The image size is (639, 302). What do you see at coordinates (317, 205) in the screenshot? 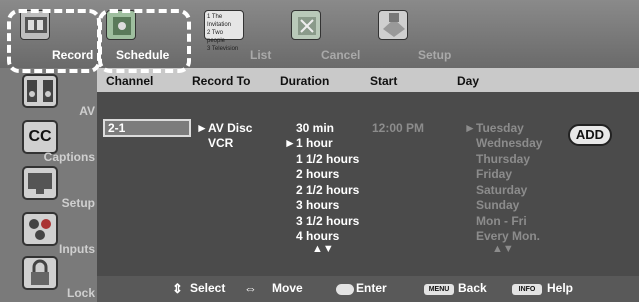
I see `duration-option: 3 hours` at bounding box center [317, 205].